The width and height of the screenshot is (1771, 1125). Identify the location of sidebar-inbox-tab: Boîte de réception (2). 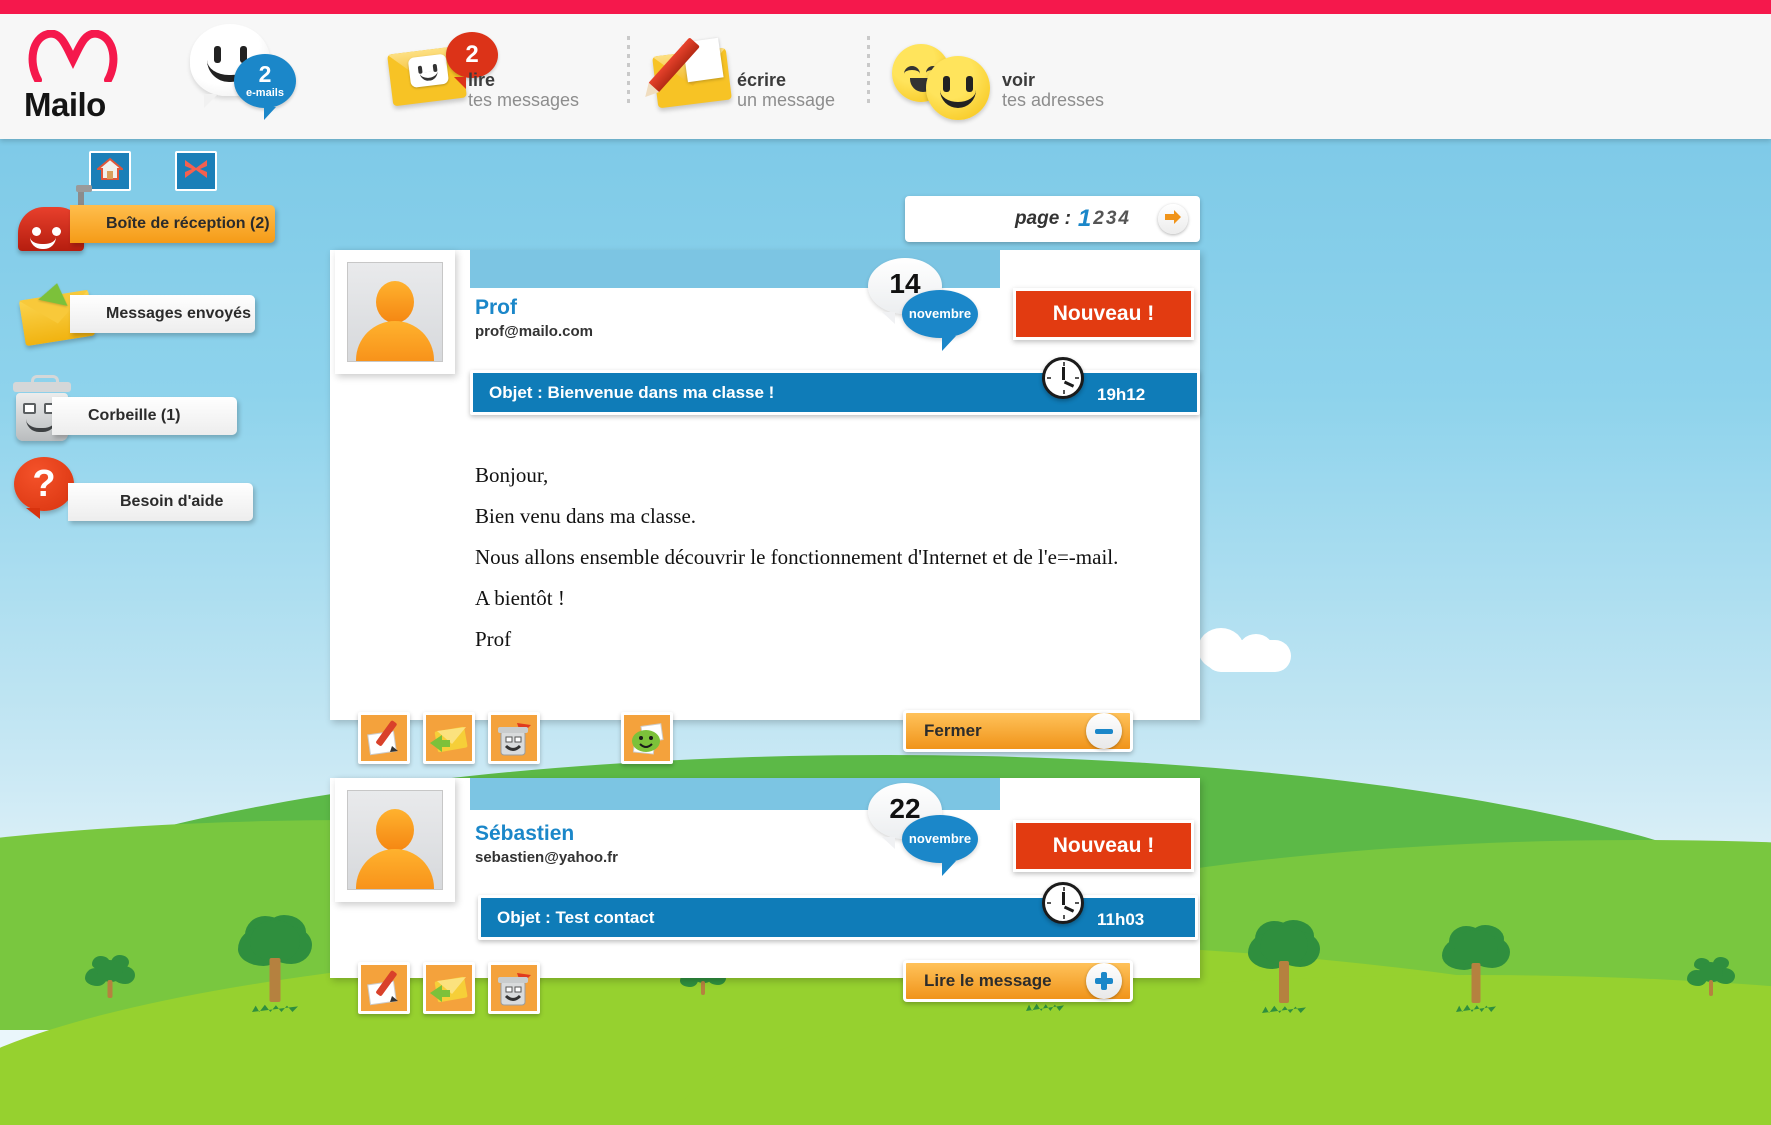
(172, 224).